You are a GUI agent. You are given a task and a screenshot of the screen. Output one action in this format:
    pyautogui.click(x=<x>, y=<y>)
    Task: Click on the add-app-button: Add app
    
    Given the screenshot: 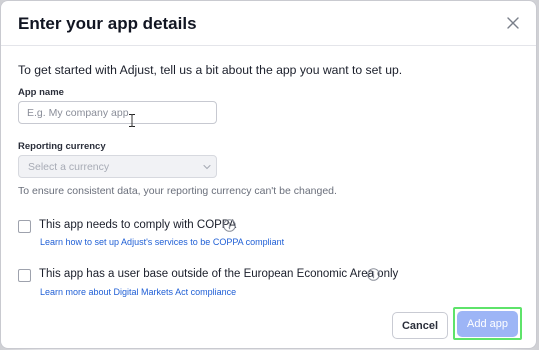 What is the action you would take?
    pyautogui.click(x=487, y=324)
    